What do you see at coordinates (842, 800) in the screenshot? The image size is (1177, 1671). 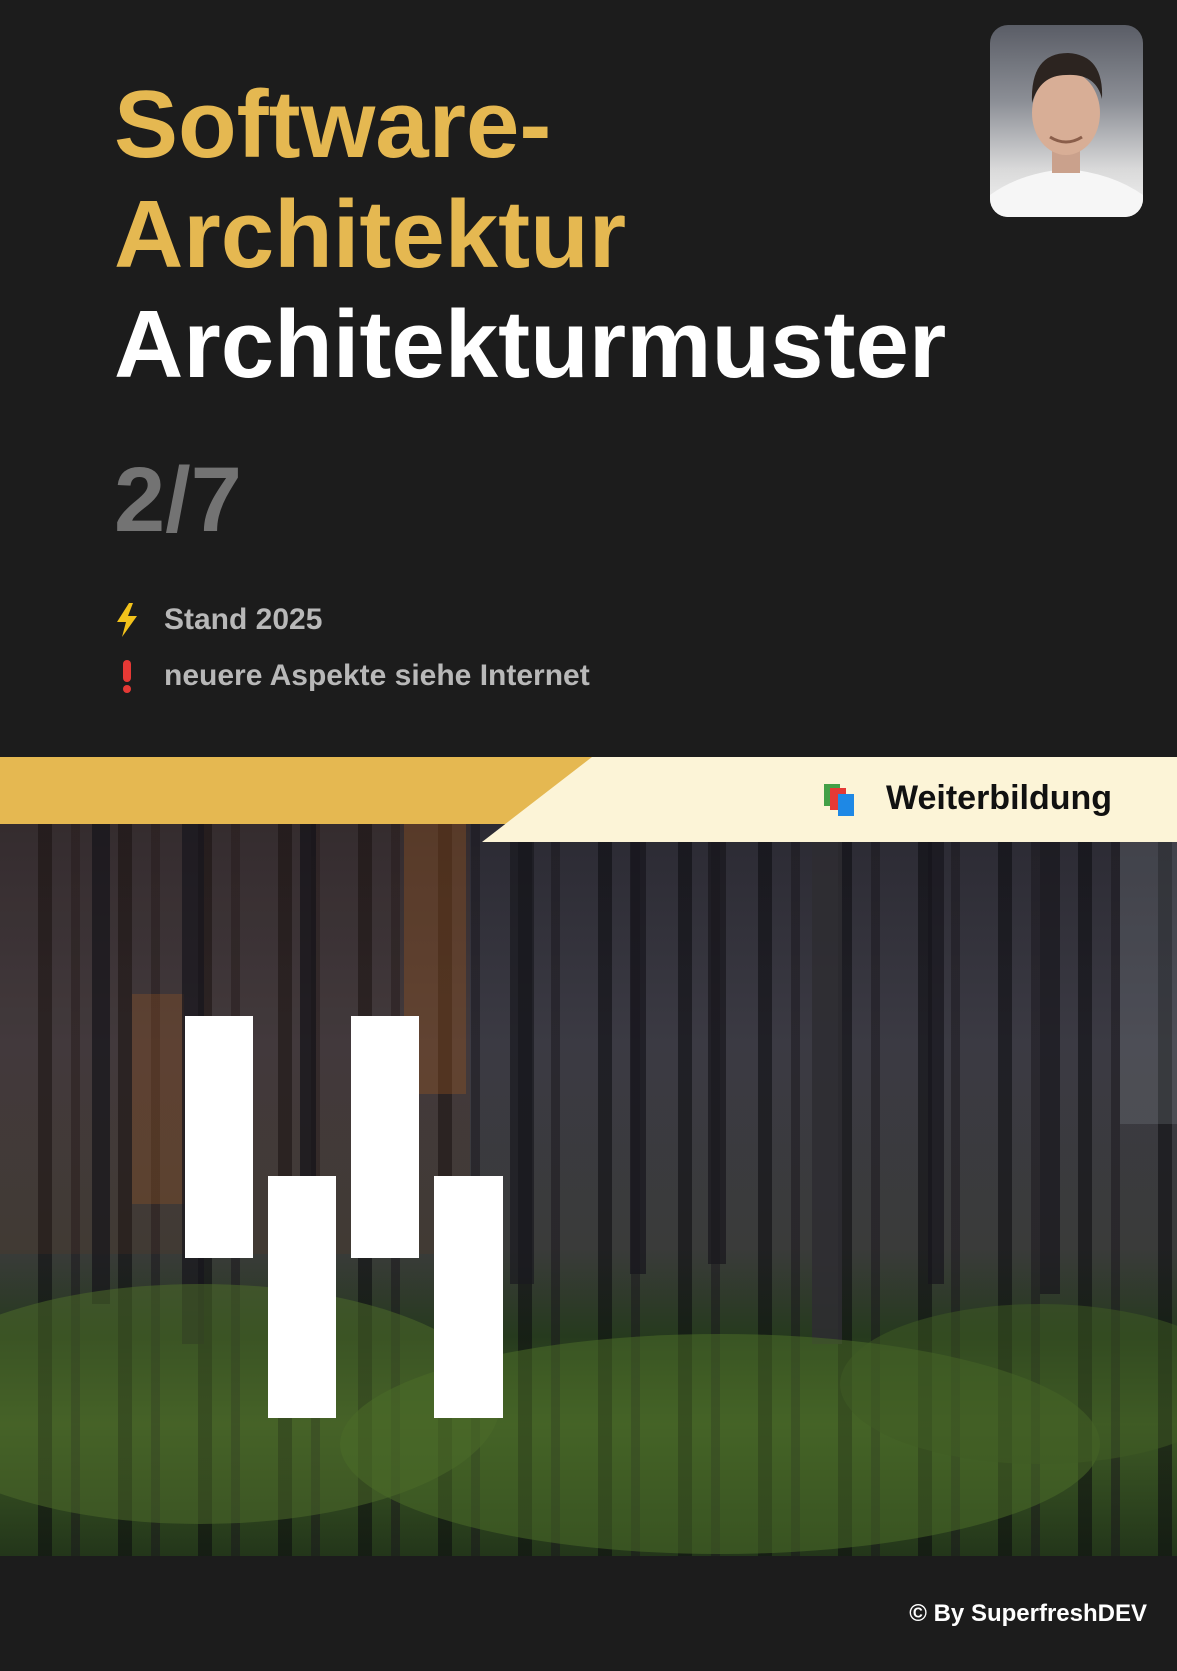 I see `books-icon` at bounding box center [842, 800].